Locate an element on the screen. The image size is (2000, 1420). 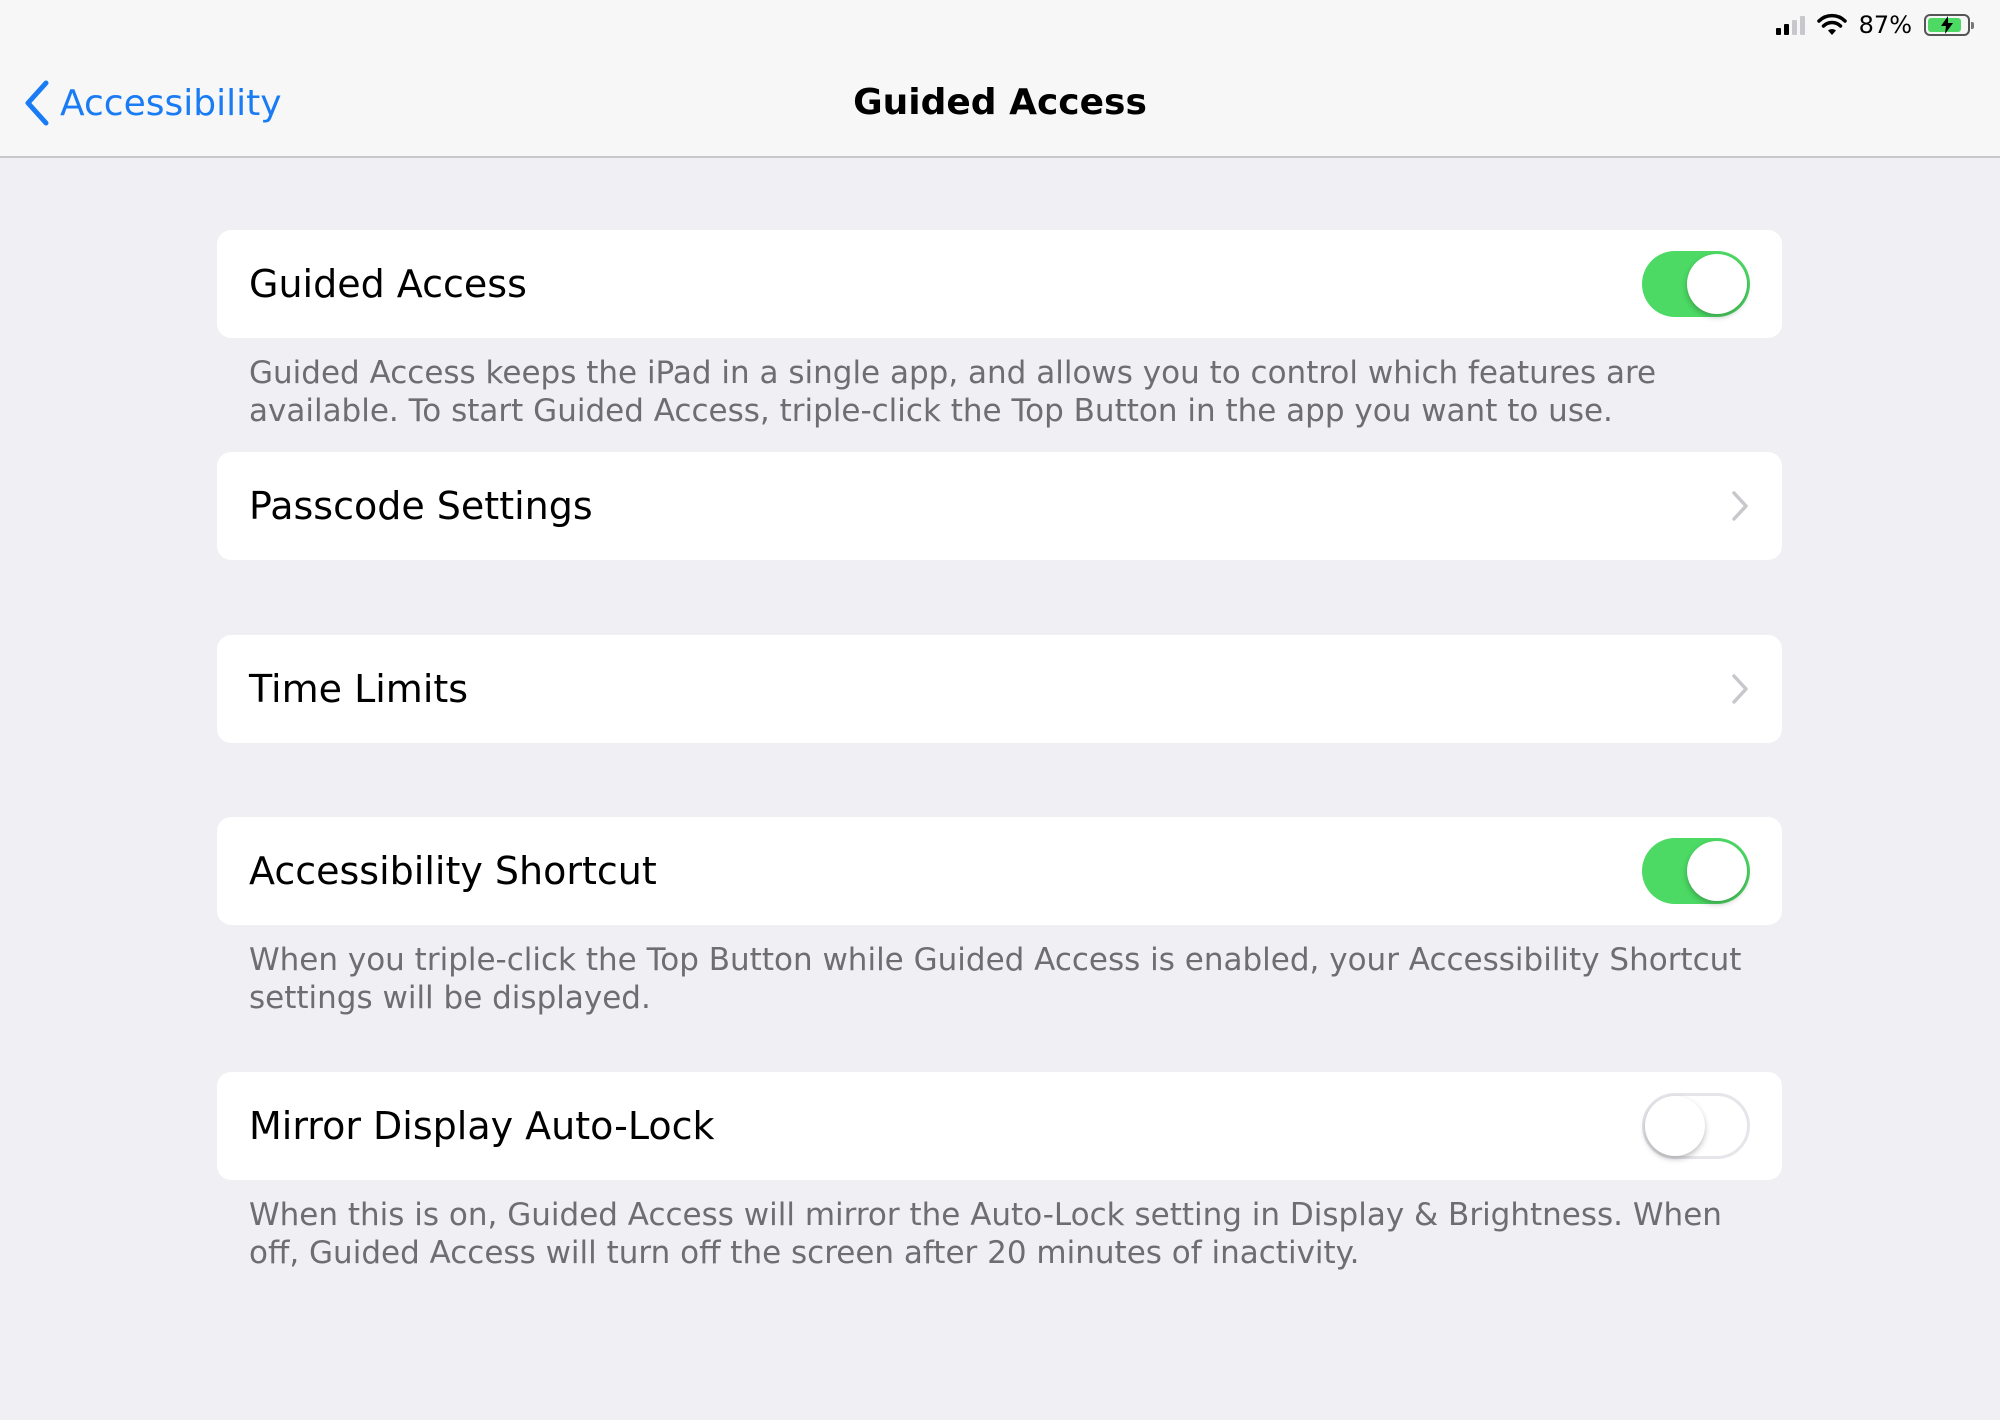
battery-percentage: 87% is located at coordinates (1885, 25).